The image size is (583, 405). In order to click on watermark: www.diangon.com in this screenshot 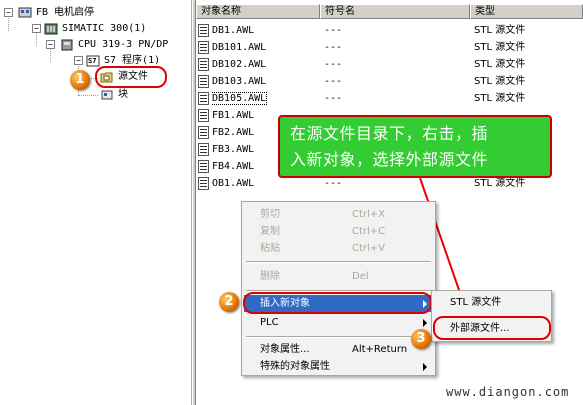, I will do `click(508, 392)`.